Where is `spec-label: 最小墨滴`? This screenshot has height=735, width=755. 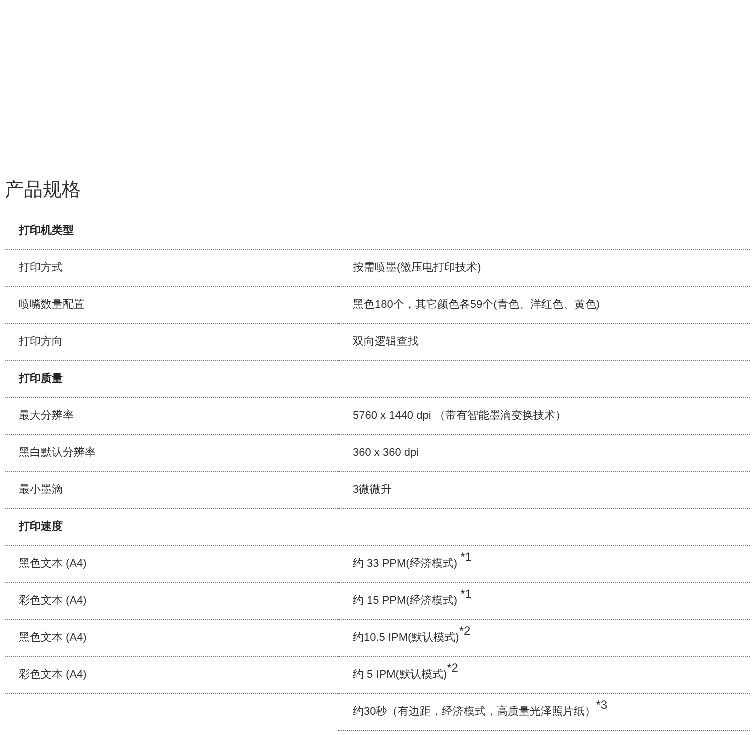
spec-label: 最小墨滴 is located at coordinates (41, 490).